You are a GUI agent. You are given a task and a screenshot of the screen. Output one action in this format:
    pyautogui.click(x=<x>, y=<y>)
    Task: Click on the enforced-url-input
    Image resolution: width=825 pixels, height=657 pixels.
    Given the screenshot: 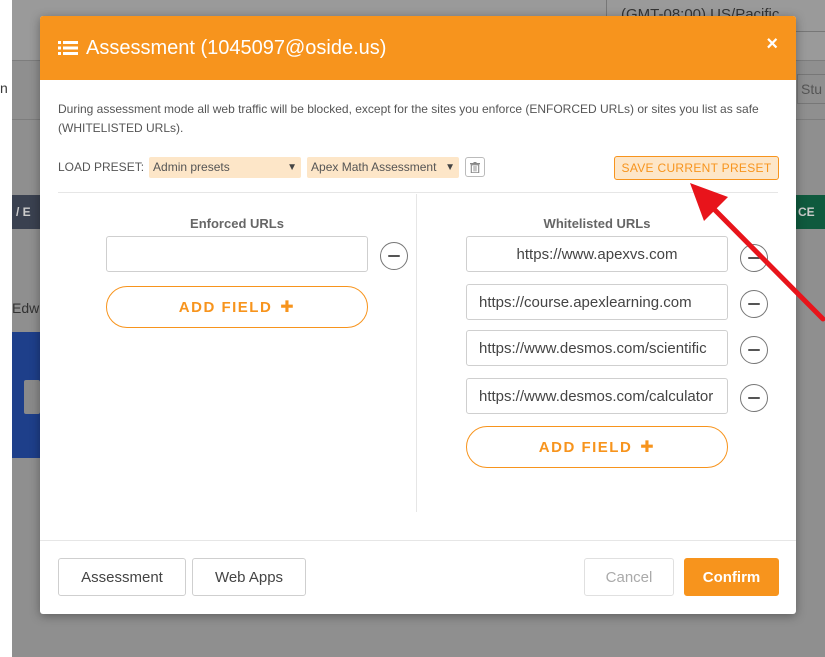 What is the action you would take?
    pyautogui.click(x=237, y=254)
    